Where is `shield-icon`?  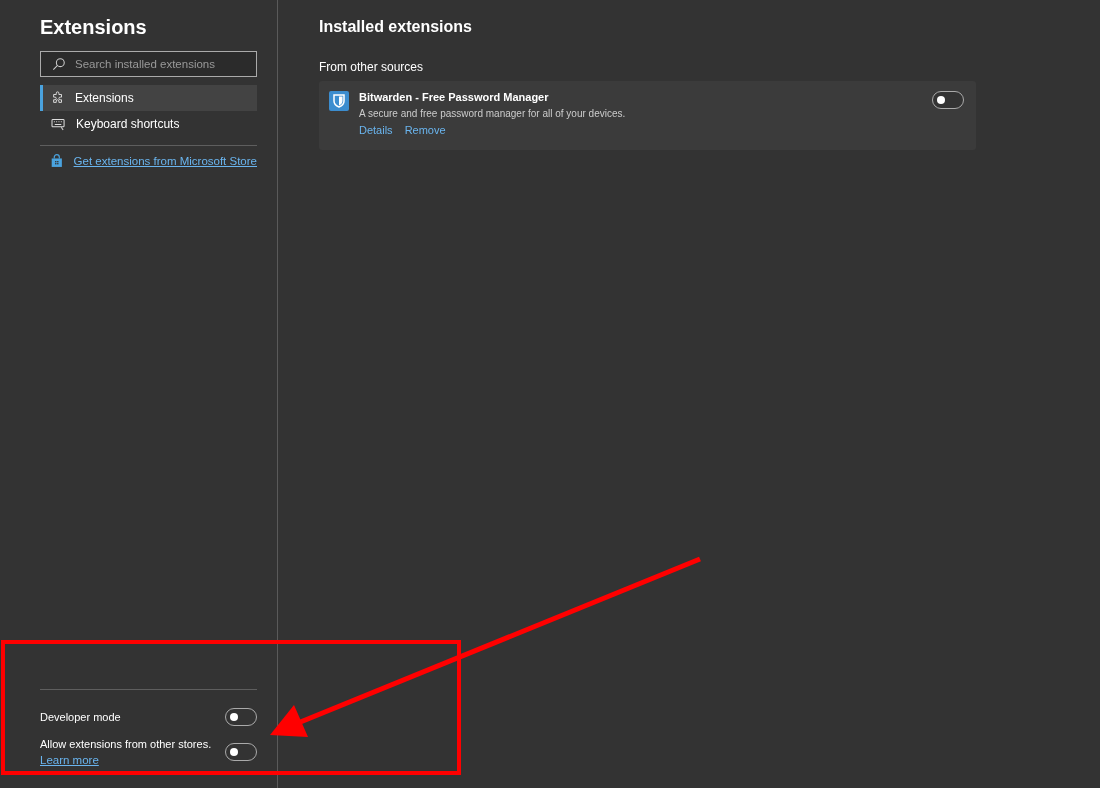 shield-icon is located at coordinates (339, 101).